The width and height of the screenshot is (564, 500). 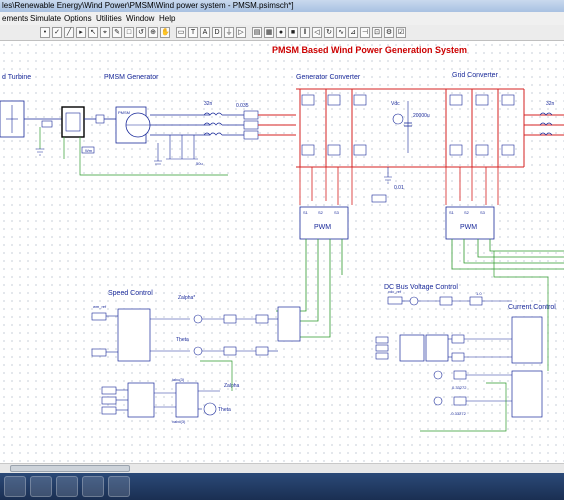 I want to click on label-pwm2: PWM, so click(x=468, y=227).